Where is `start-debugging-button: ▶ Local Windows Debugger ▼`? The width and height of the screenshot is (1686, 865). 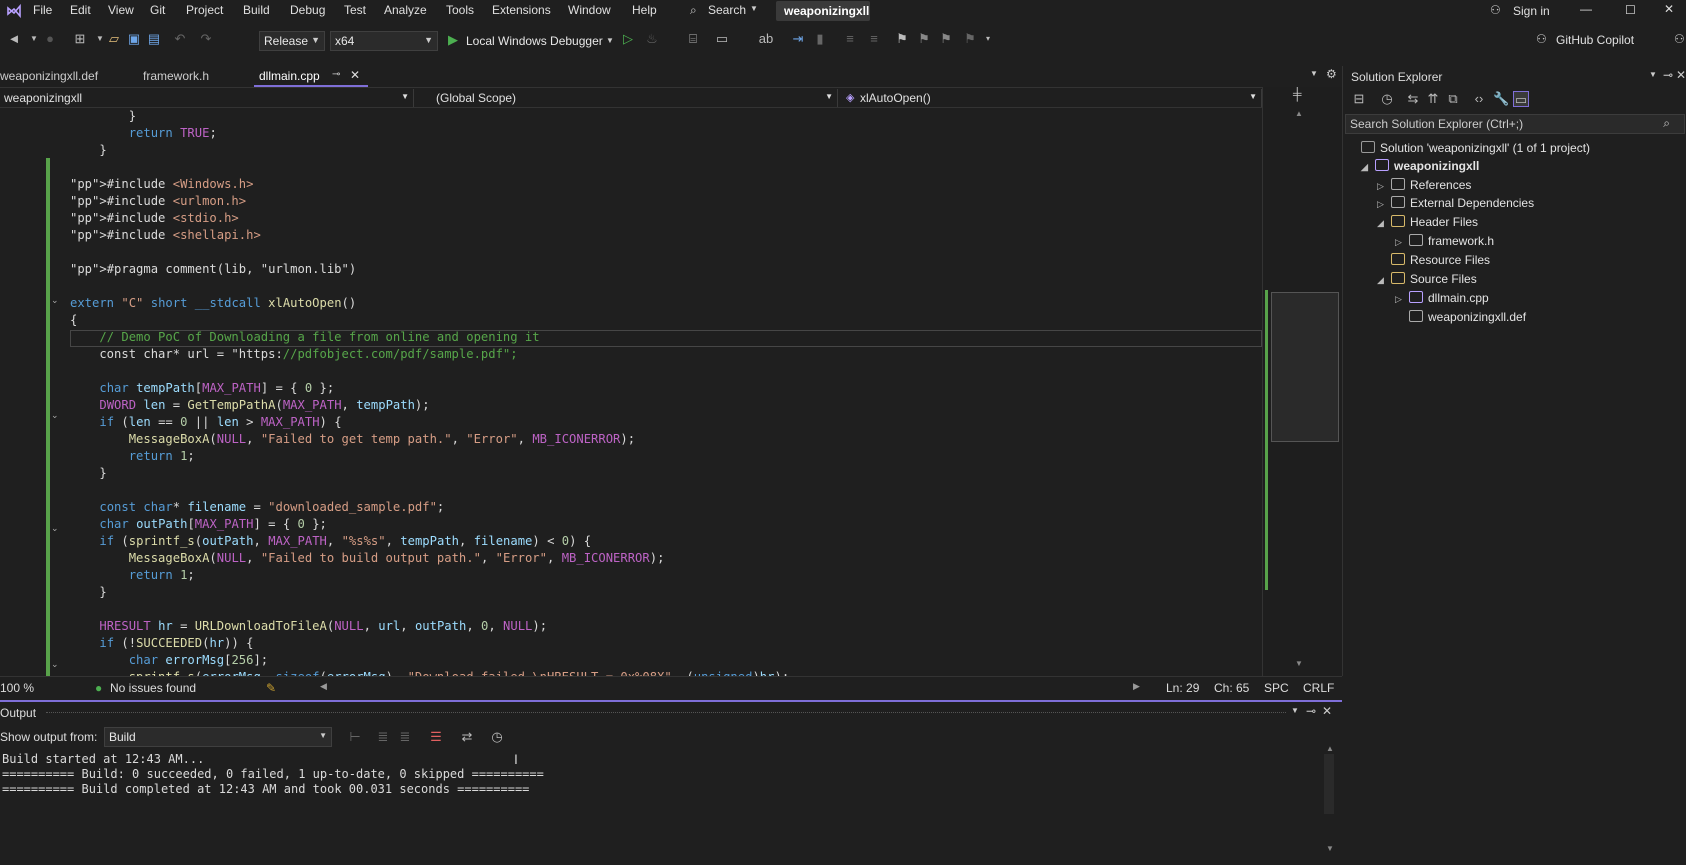 start-debugging-button: ▶ Local Windows Debugger ▼ is located at coordinates (531, 41).